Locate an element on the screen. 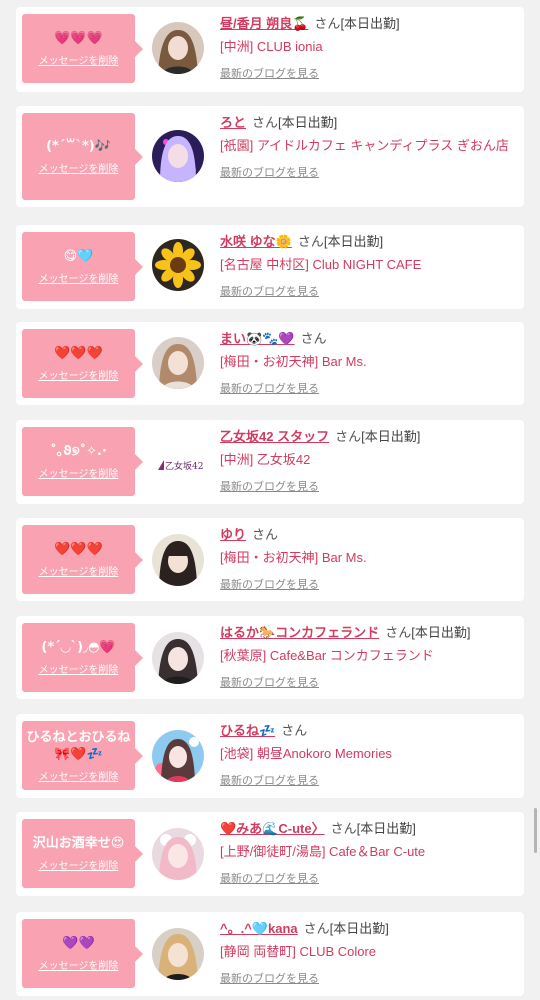 This screenshot has width=540, height=1000. message-text: ˚｡ϑ୭˚✧.· is located at coordinates (78, 451).